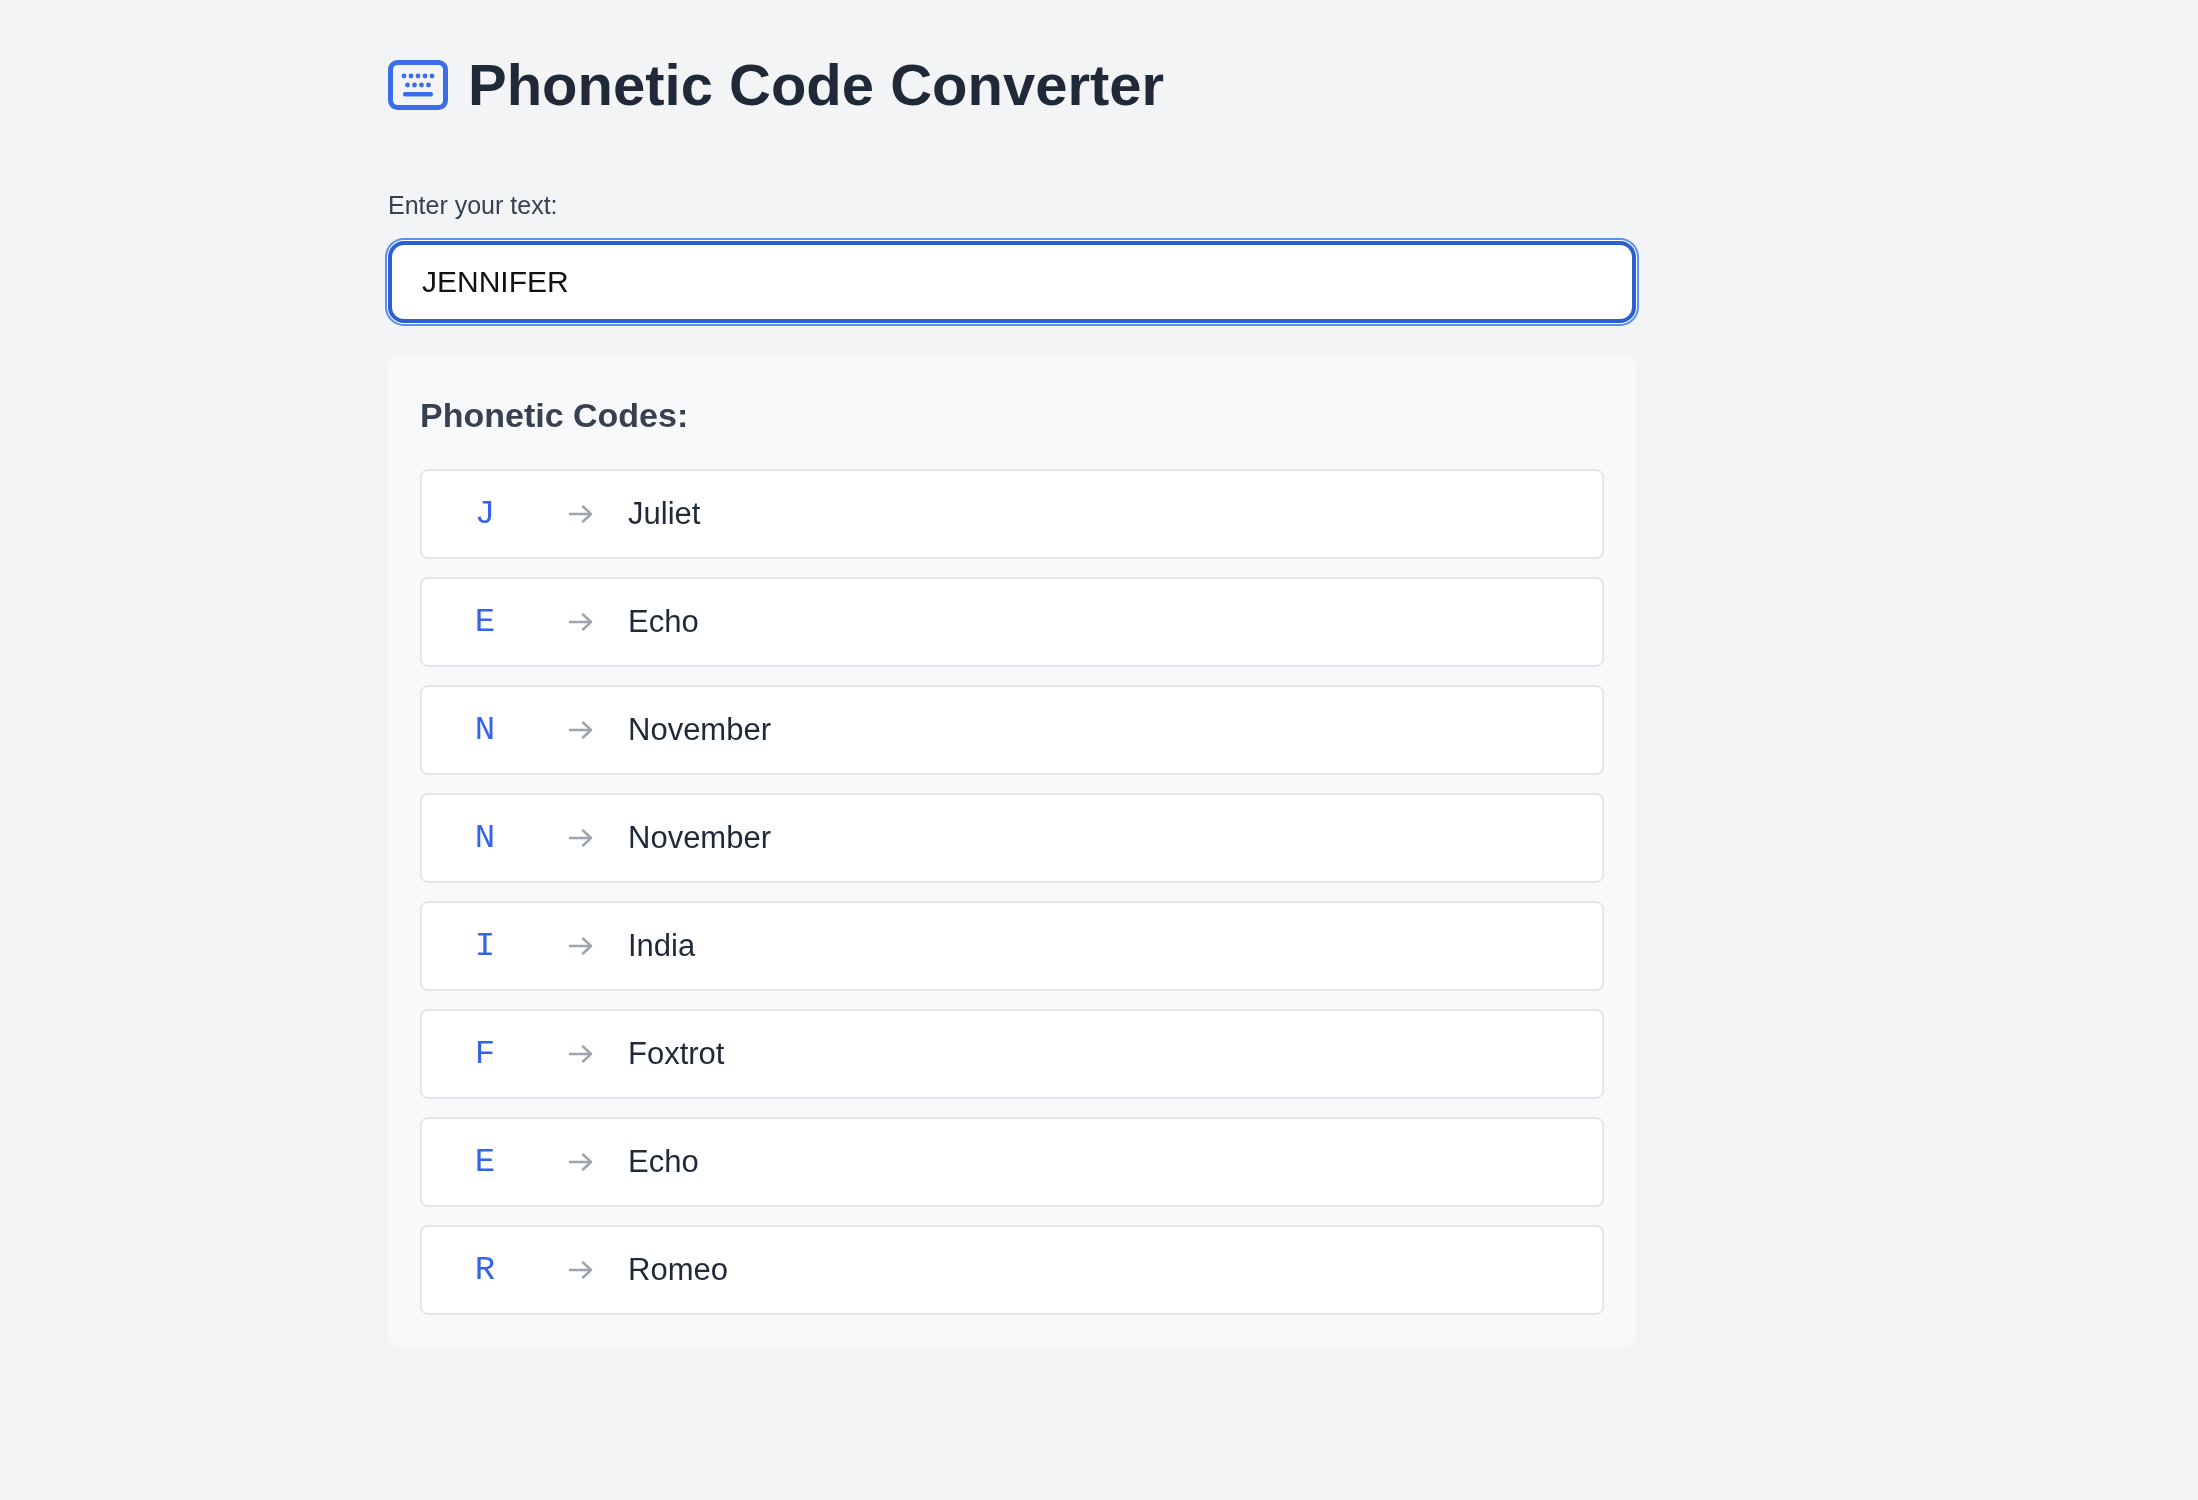 The image size is (2198, 1500). Describe the element at coordinates (485, 1270) in the screenshot. I see `letter-text: R` at that location.